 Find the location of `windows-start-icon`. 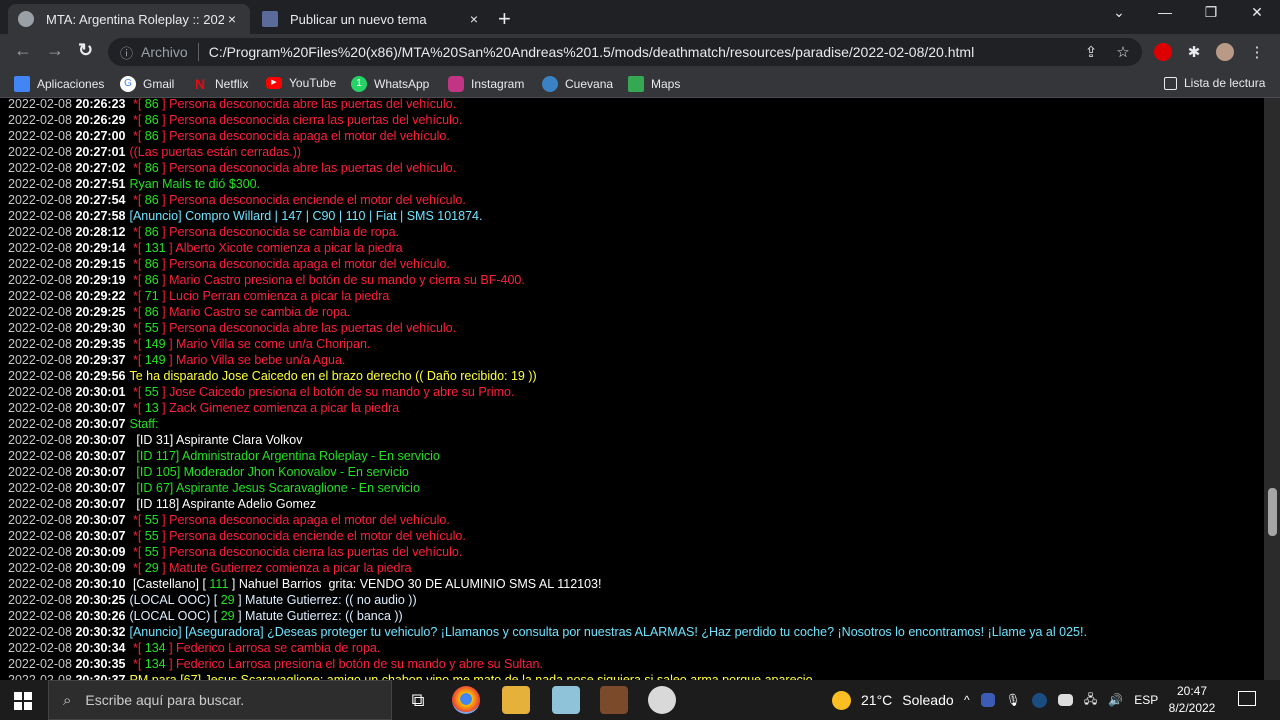

windows-start-icon is located at coordinates (23, 701).